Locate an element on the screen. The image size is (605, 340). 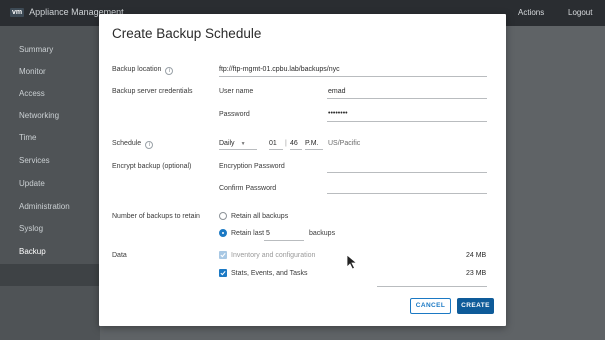
backup-credentials-label: Backup server credentials is located at coordinates (152, 91).